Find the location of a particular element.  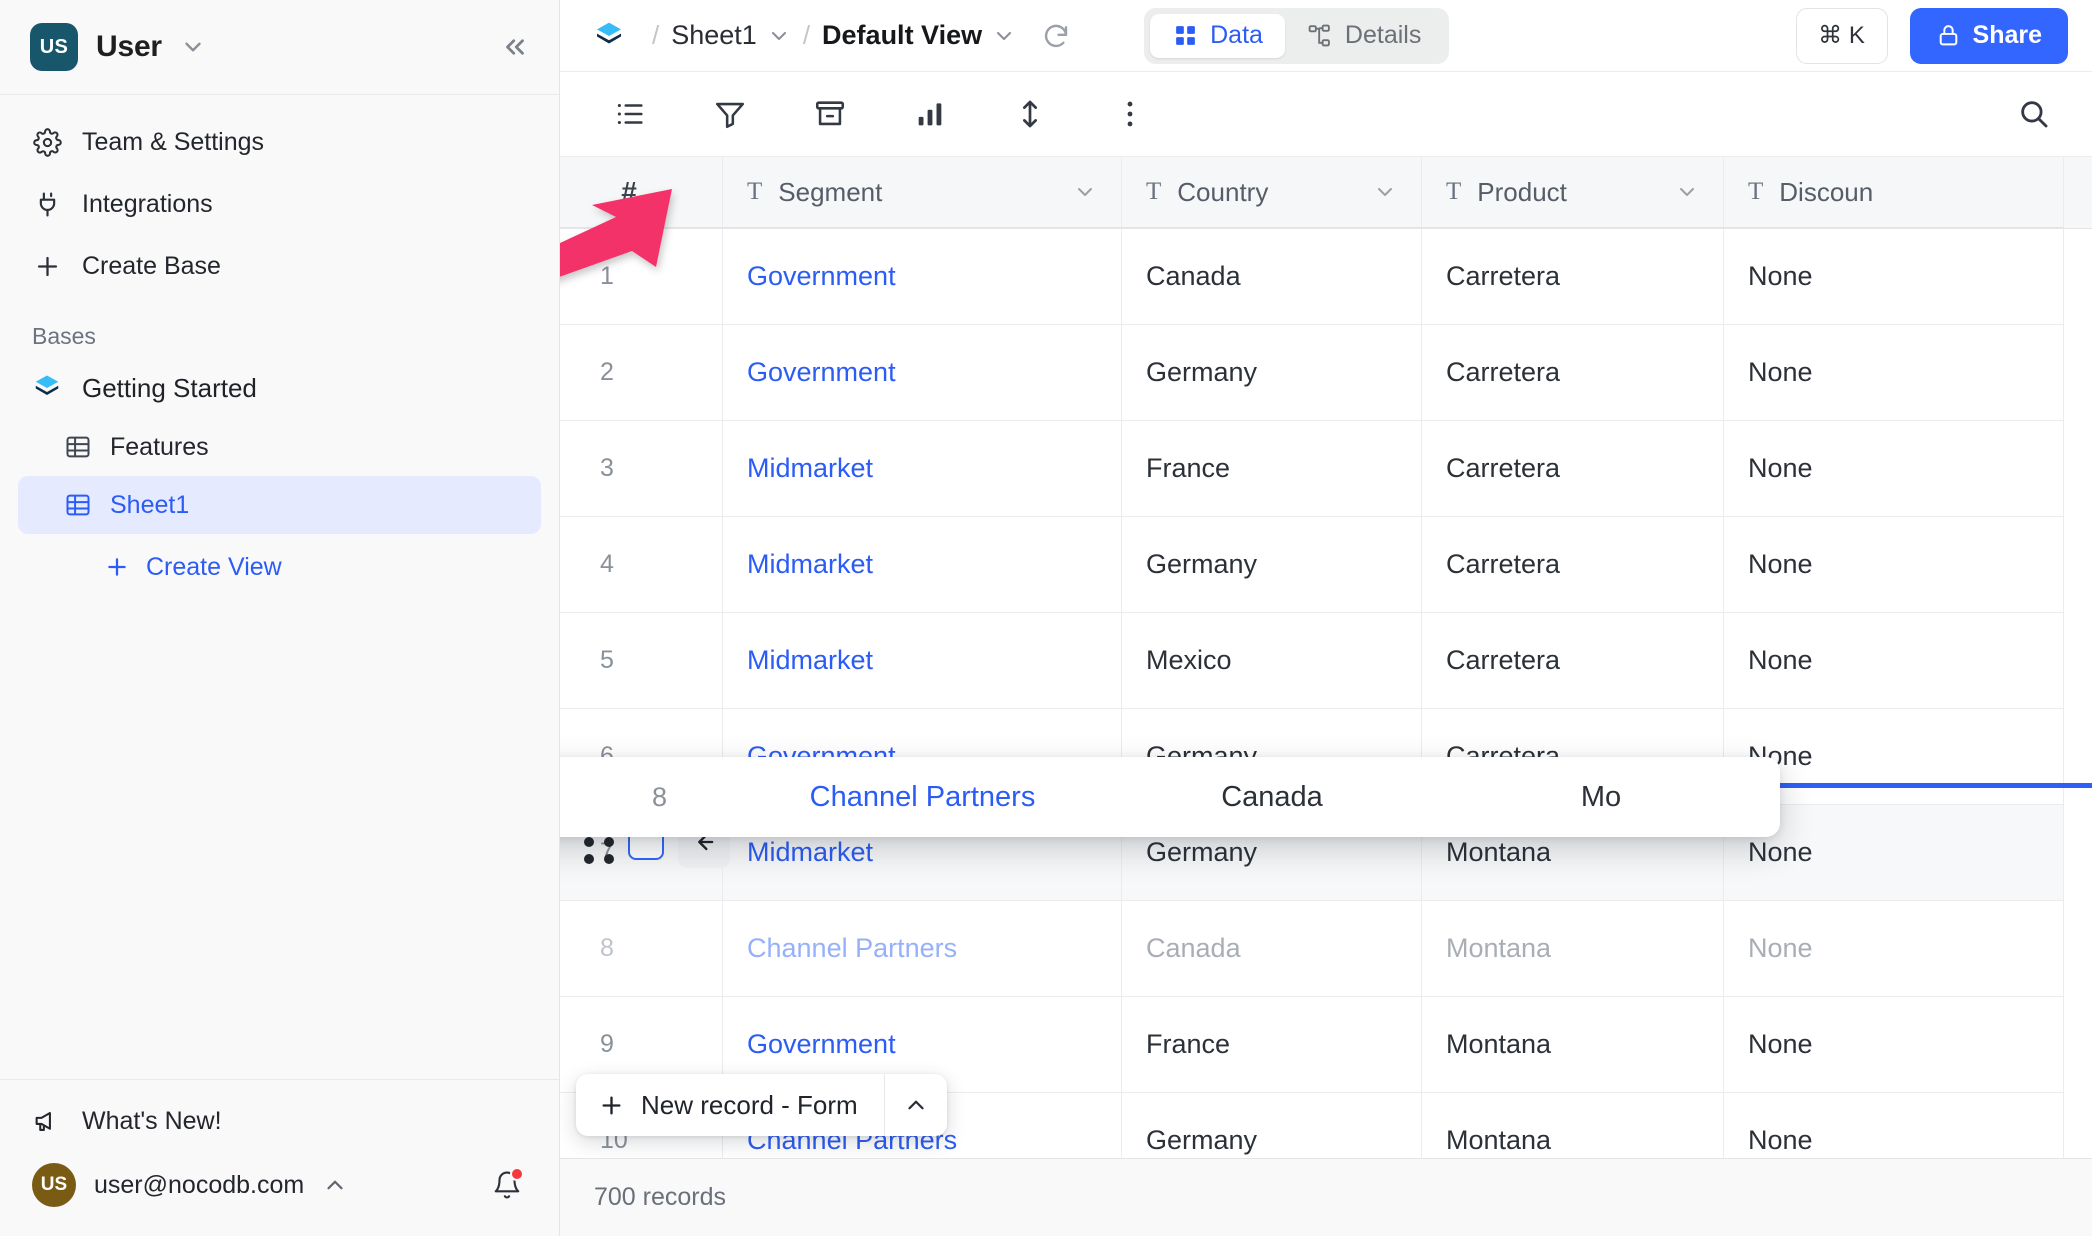

dragged-row-number: 8 is located at coordinates (660, 796).